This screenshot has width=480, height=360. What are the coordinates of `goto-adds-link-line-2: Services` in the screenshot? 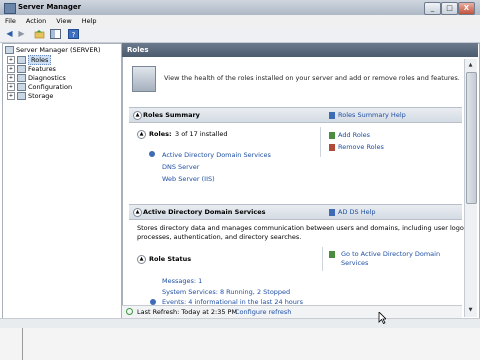 It's located at (354, 263).